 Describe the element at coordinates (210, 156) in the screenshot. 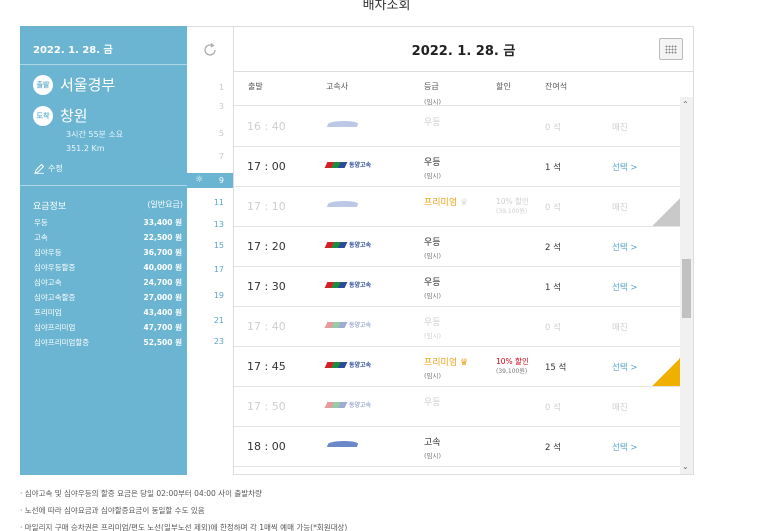

I see `time-slot-7: 7` at that location.